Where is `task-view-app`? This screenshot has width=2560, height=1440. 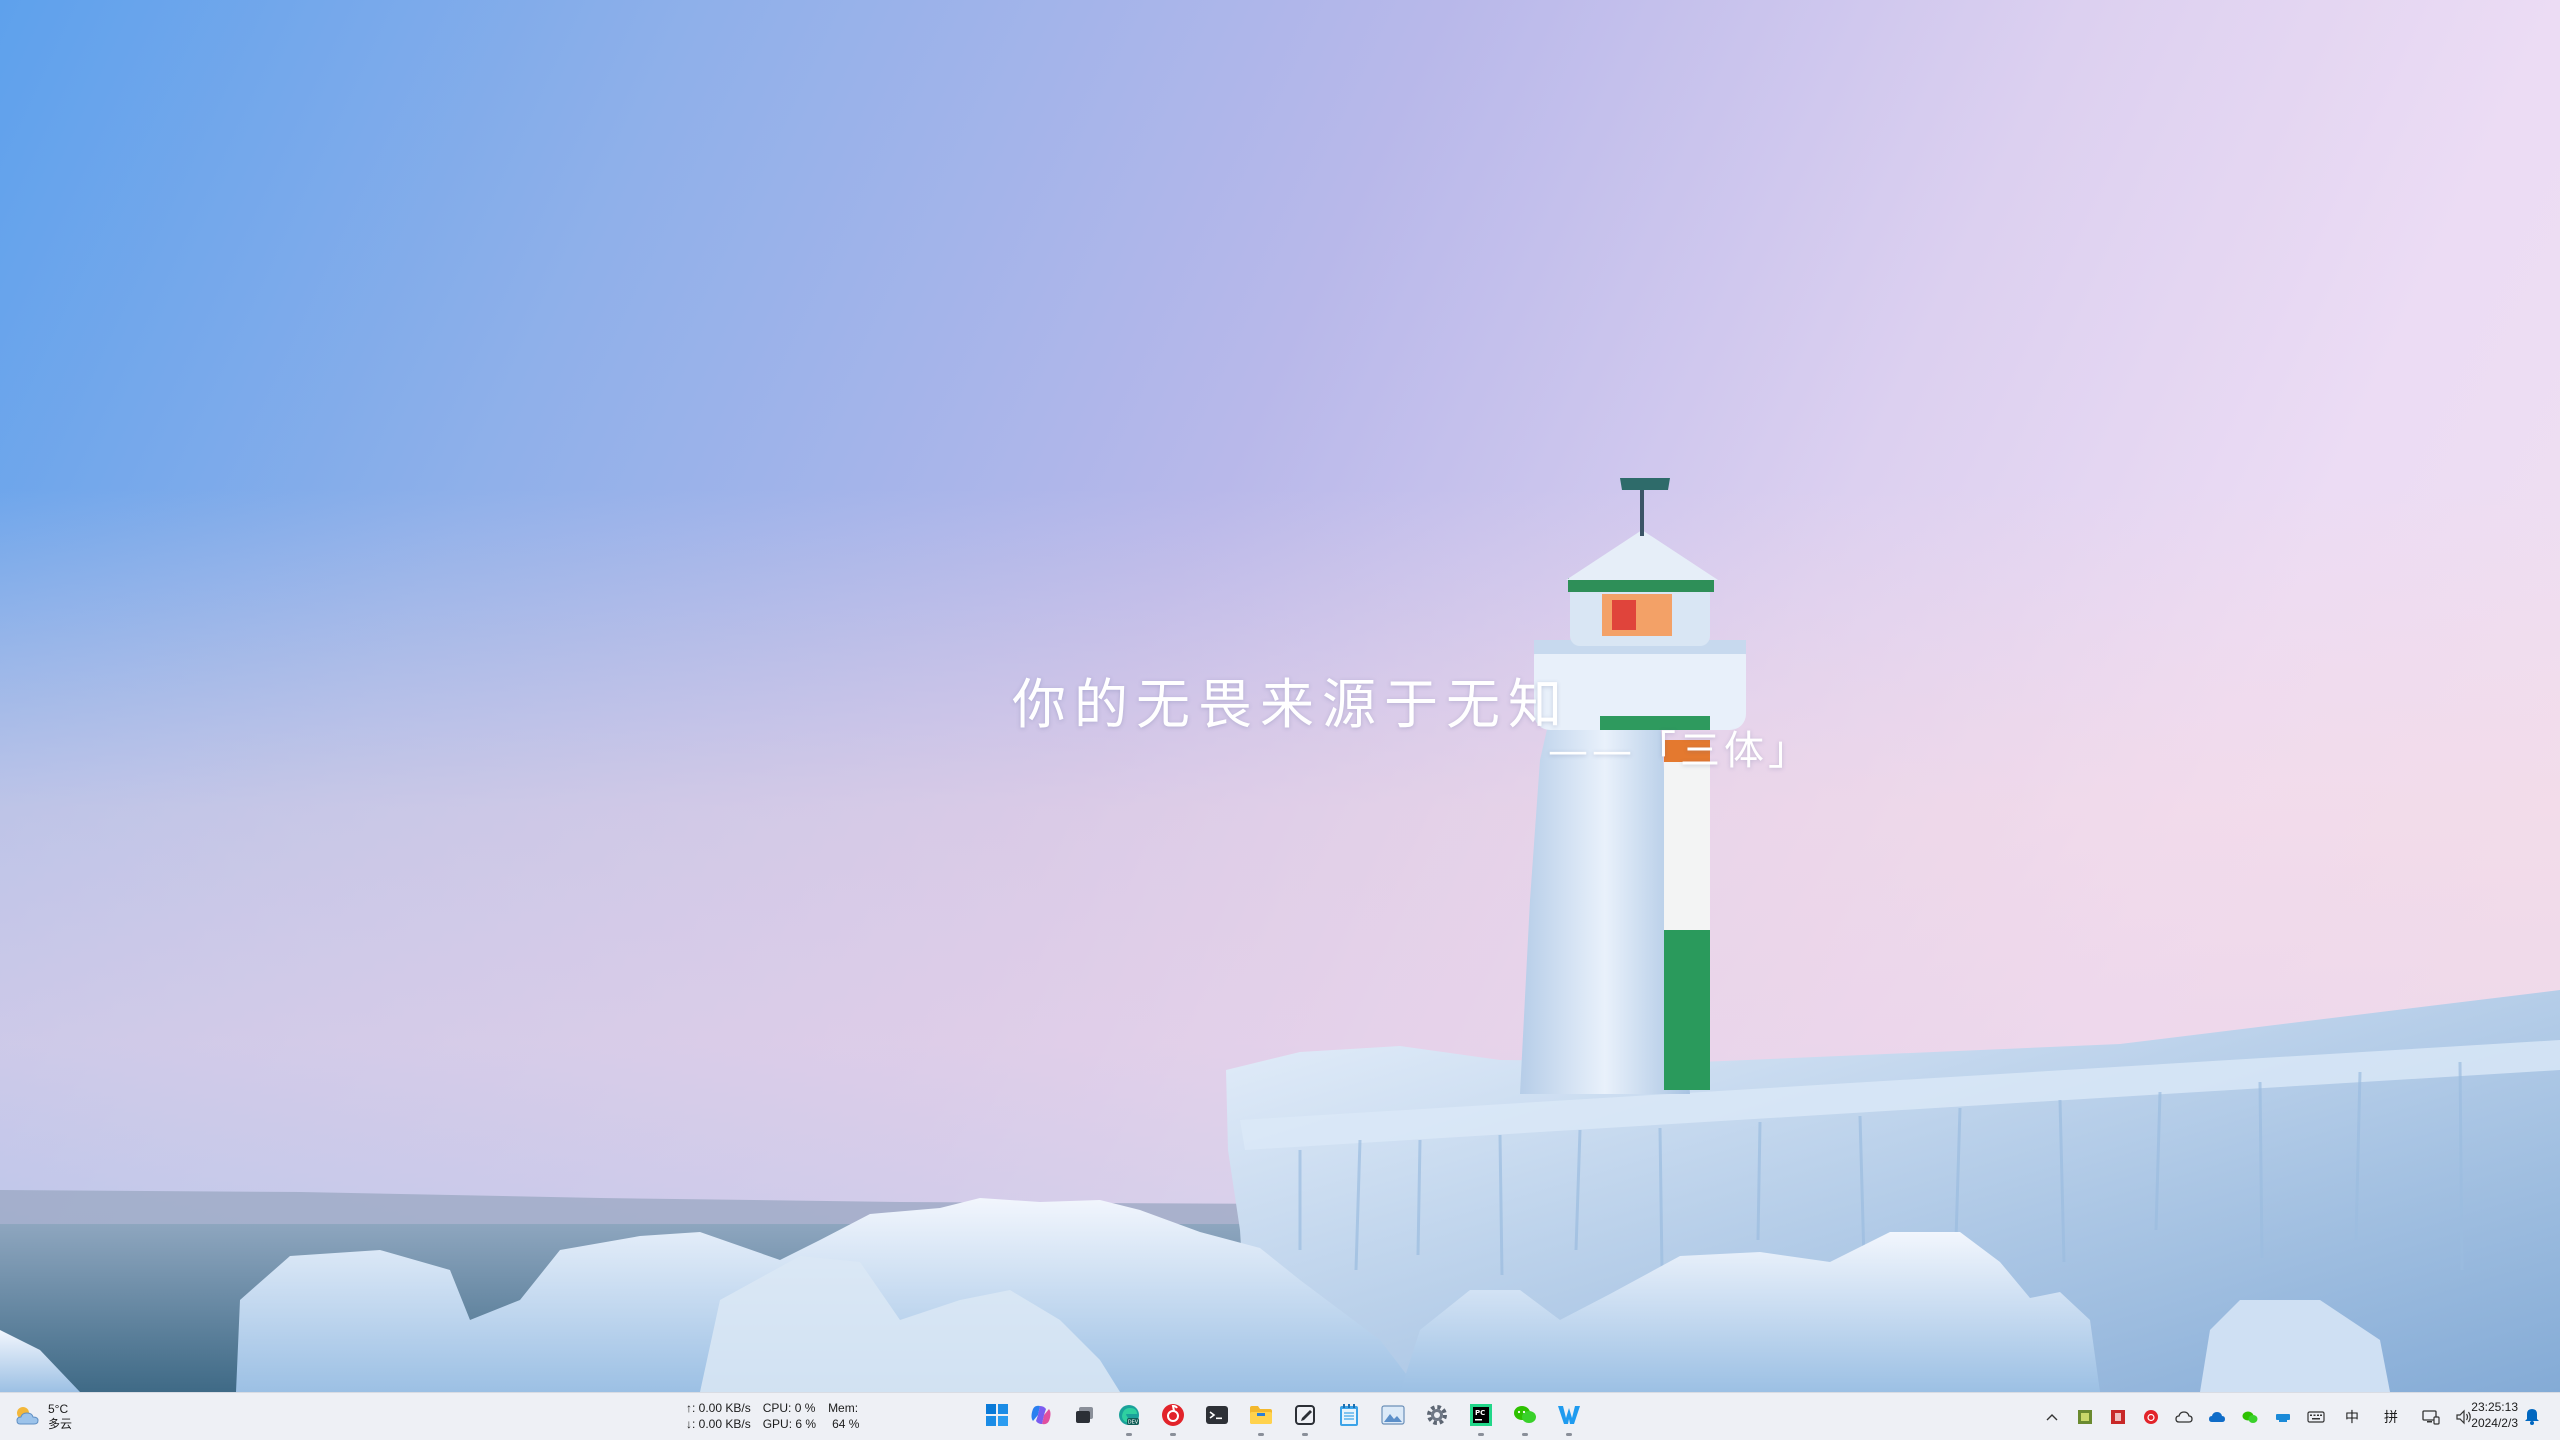 task-view-app is located at coordinates (1085, 1417).